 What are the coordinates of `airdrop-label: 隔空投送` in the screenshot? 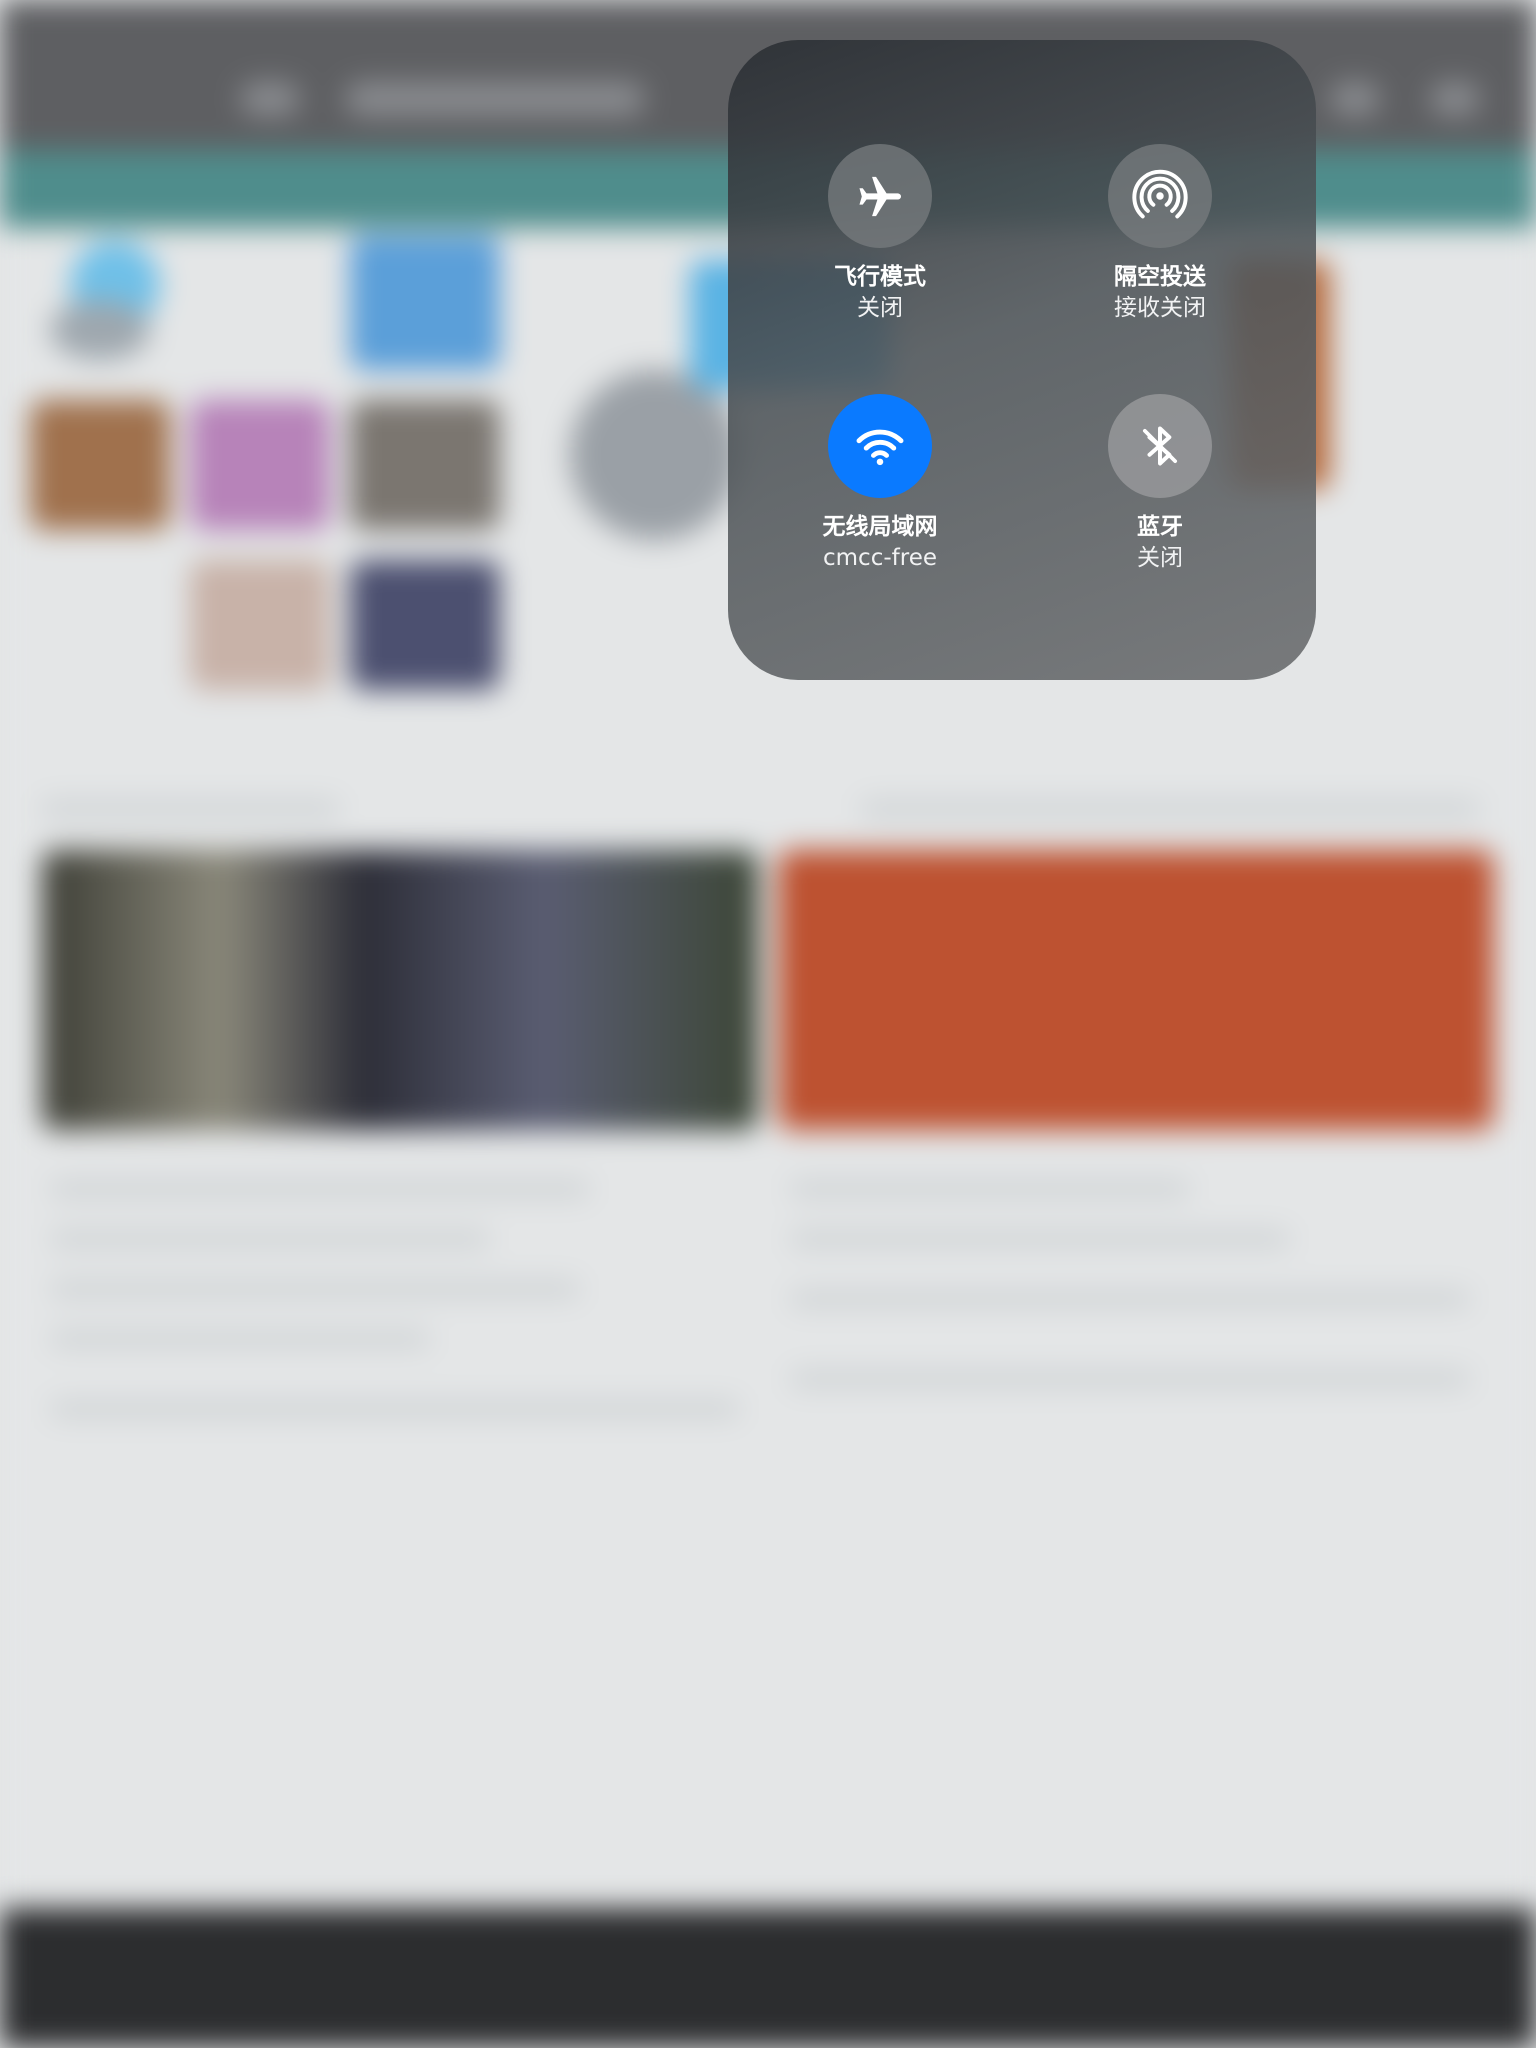 It's located at (1160, 277).